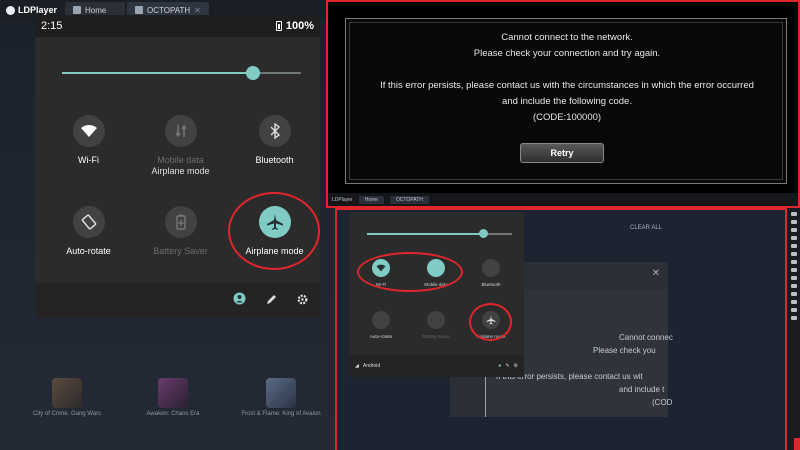 The height and width of the screenshot is (450, 800). I want to click on clear-all-button: CLEAR ALL, so click(646, 228).